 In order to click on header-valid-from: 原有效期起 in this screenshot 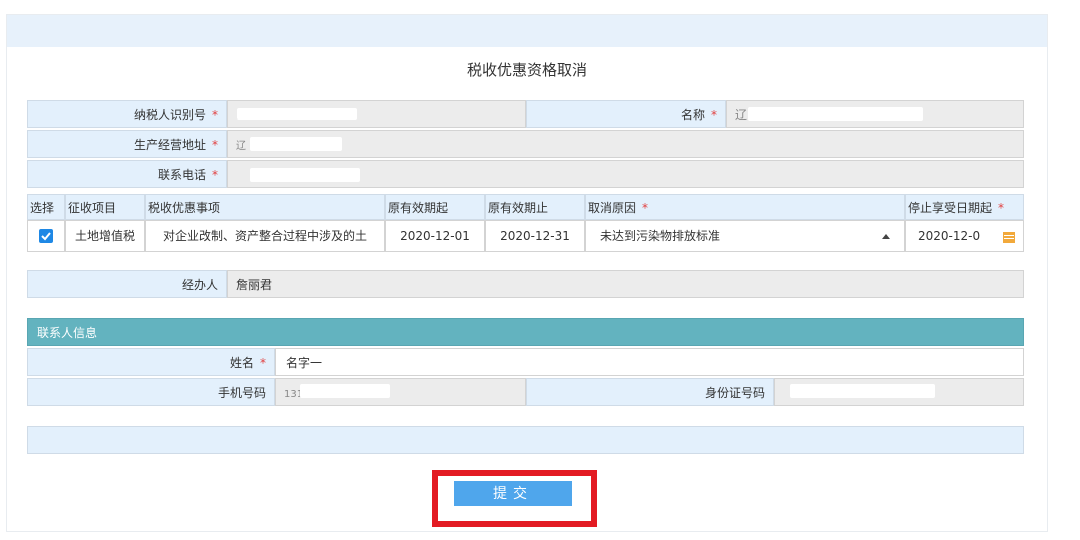, I will do `click(435, 207)`.